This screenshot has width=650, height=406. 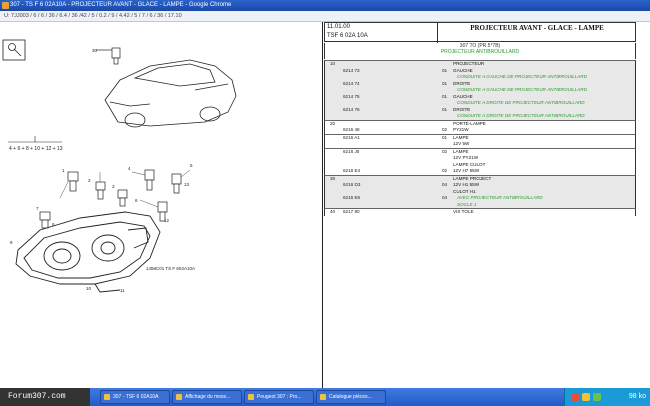 I want to click on svg-text: 1, so click(x=63, y=170).